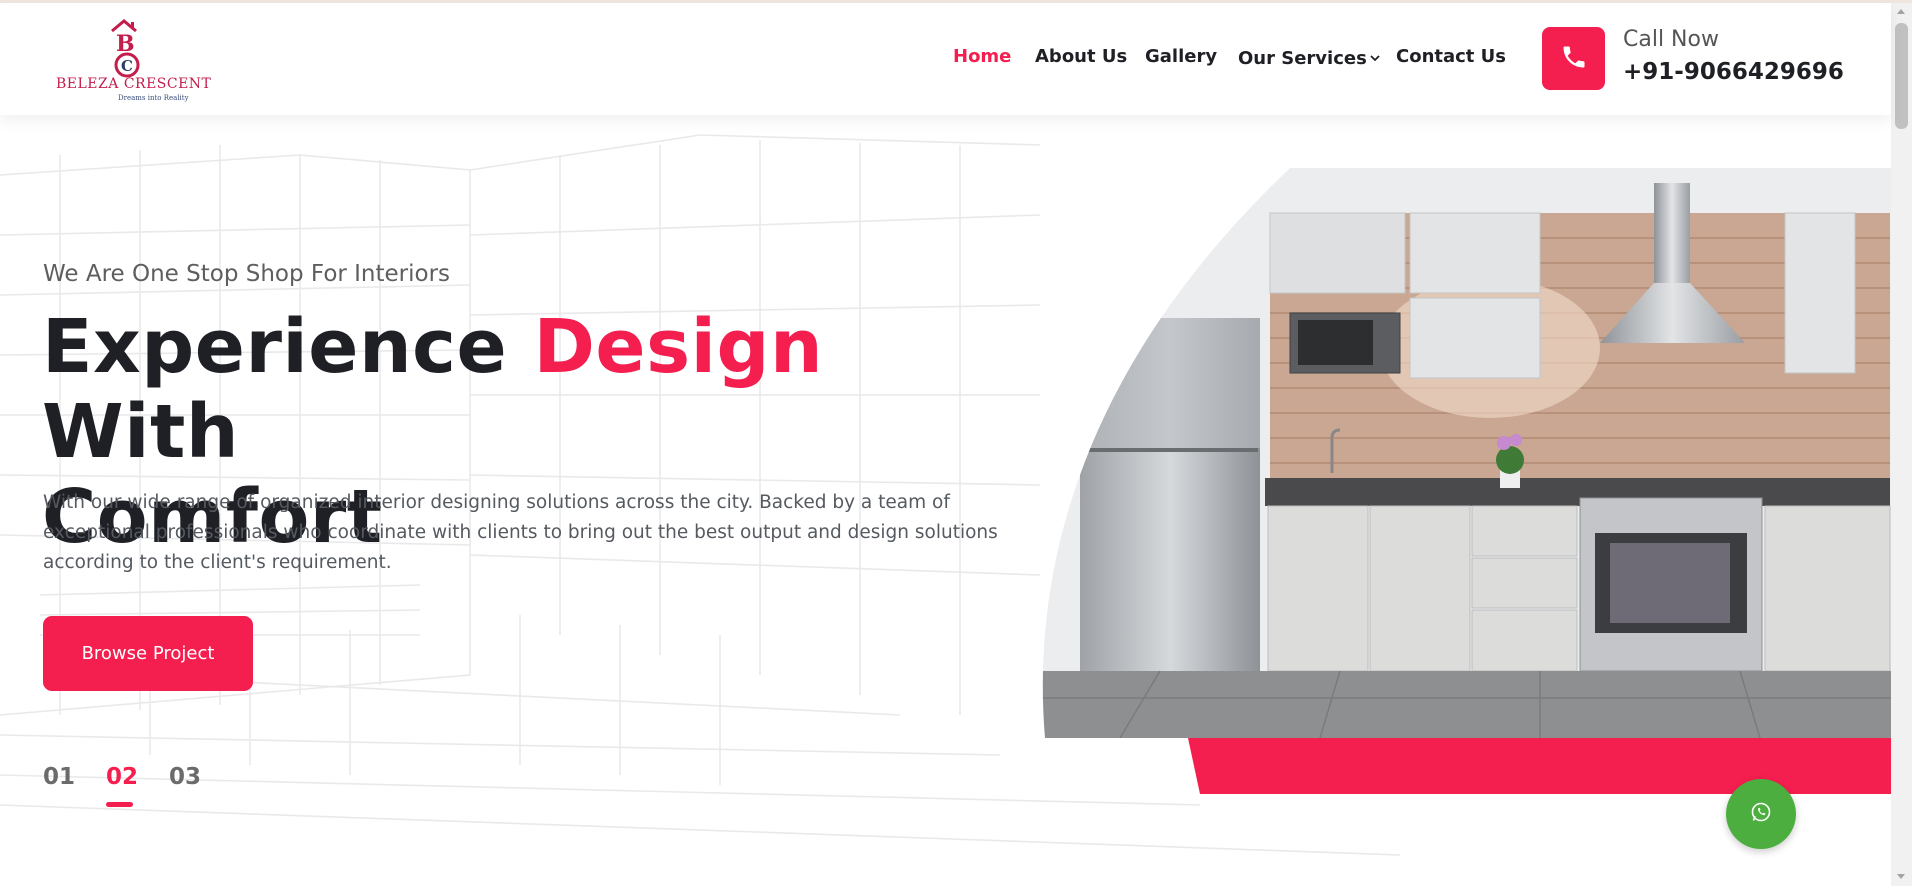 This screenshot has width=1912, height=886. What do you see at coordinates (141, 432) in the screenshot?
I see `hero-title-part2: With` at bounding box center [141, 432].